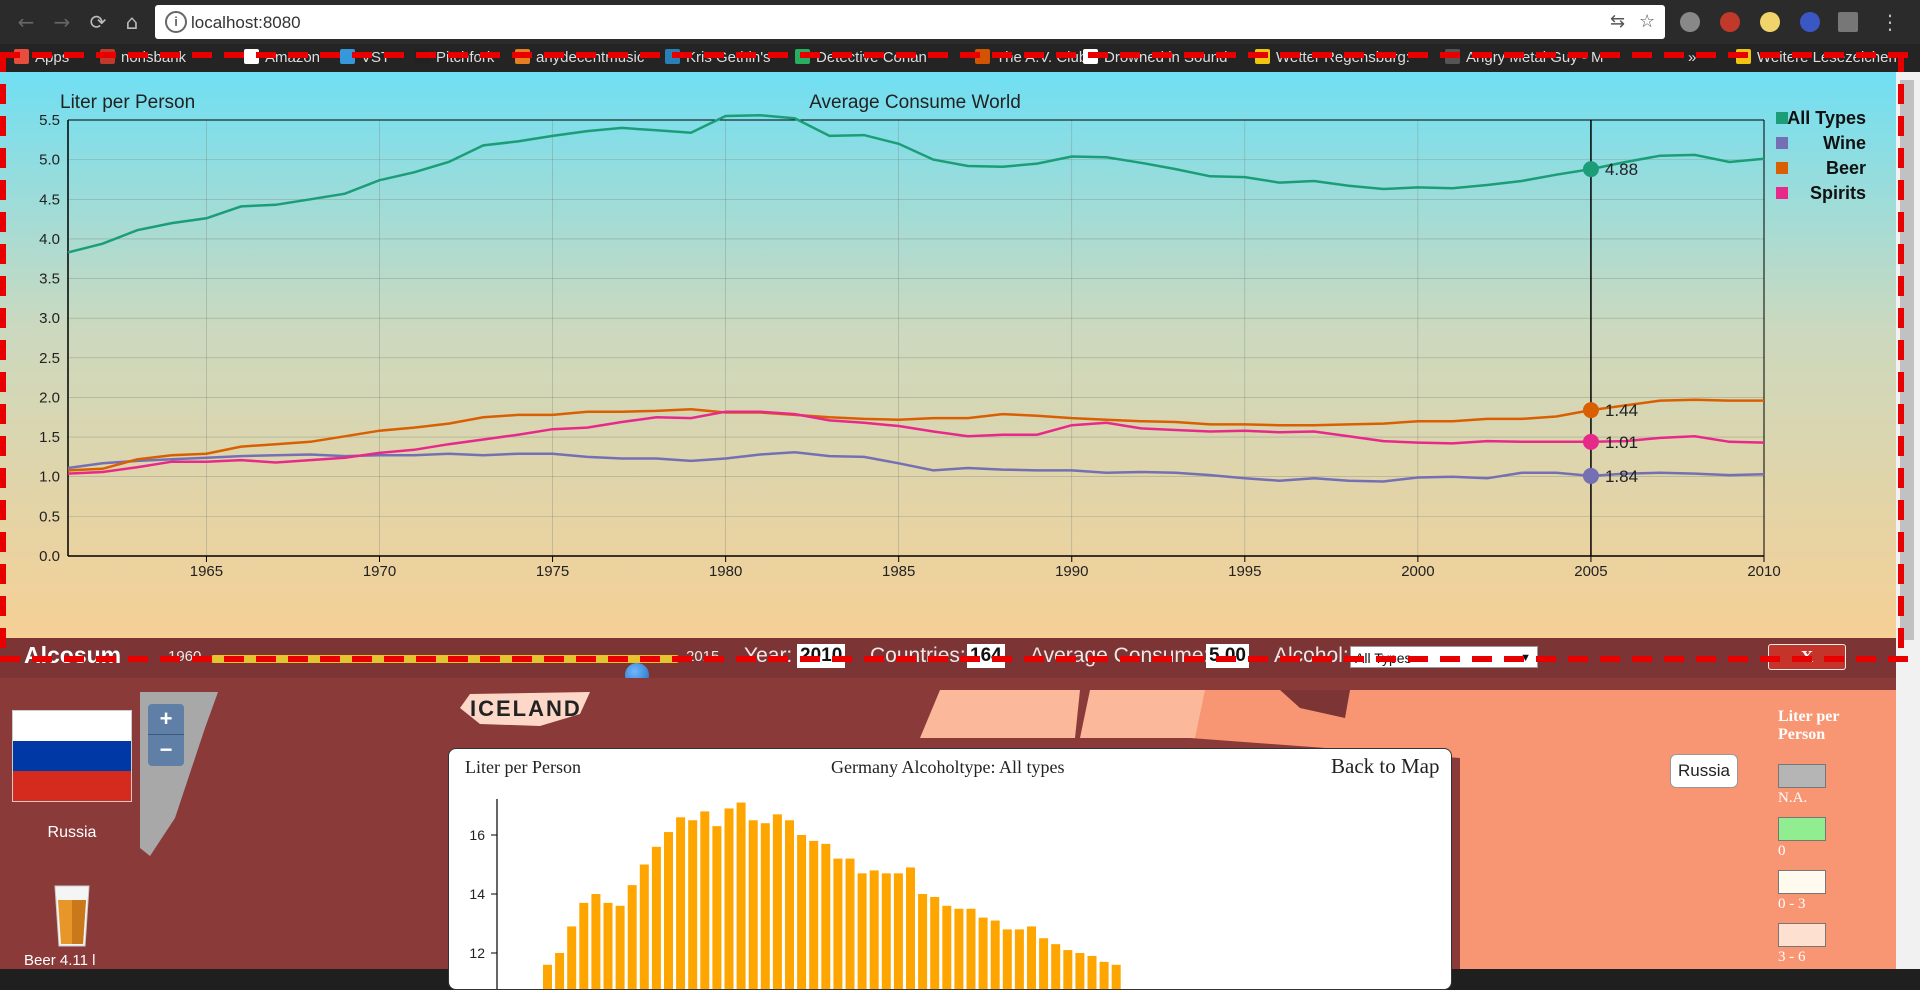  I want to click on back-arrow-icon: ←, so click(26, 22).